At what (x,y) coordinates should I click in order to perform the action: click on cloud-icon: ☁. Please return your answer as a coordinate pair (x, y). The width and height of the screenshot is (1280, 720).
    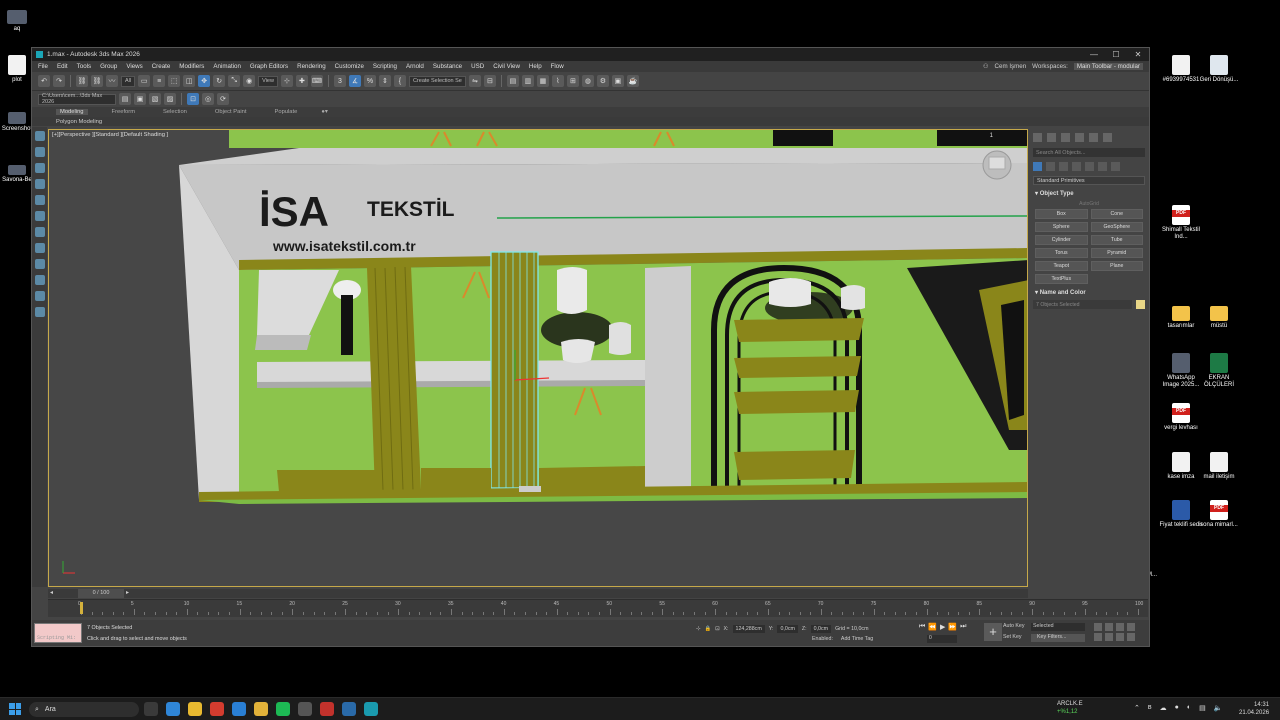
    Looking at the image, I should click on (1163, 708).